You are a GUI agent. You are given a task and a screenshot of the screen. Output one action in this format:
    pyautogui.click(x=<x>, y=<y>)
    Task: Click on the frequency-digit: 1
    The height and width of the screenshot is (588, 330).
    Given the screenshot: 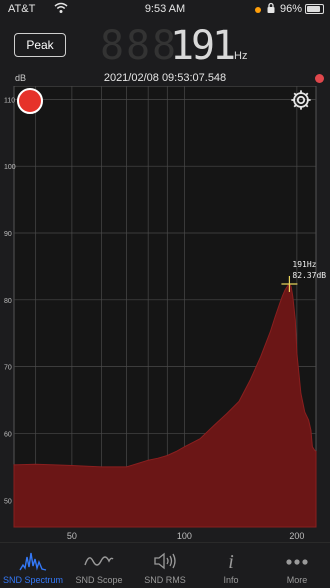 What is the action you would take?
    pyautogui.click(x=224, y=46)
    